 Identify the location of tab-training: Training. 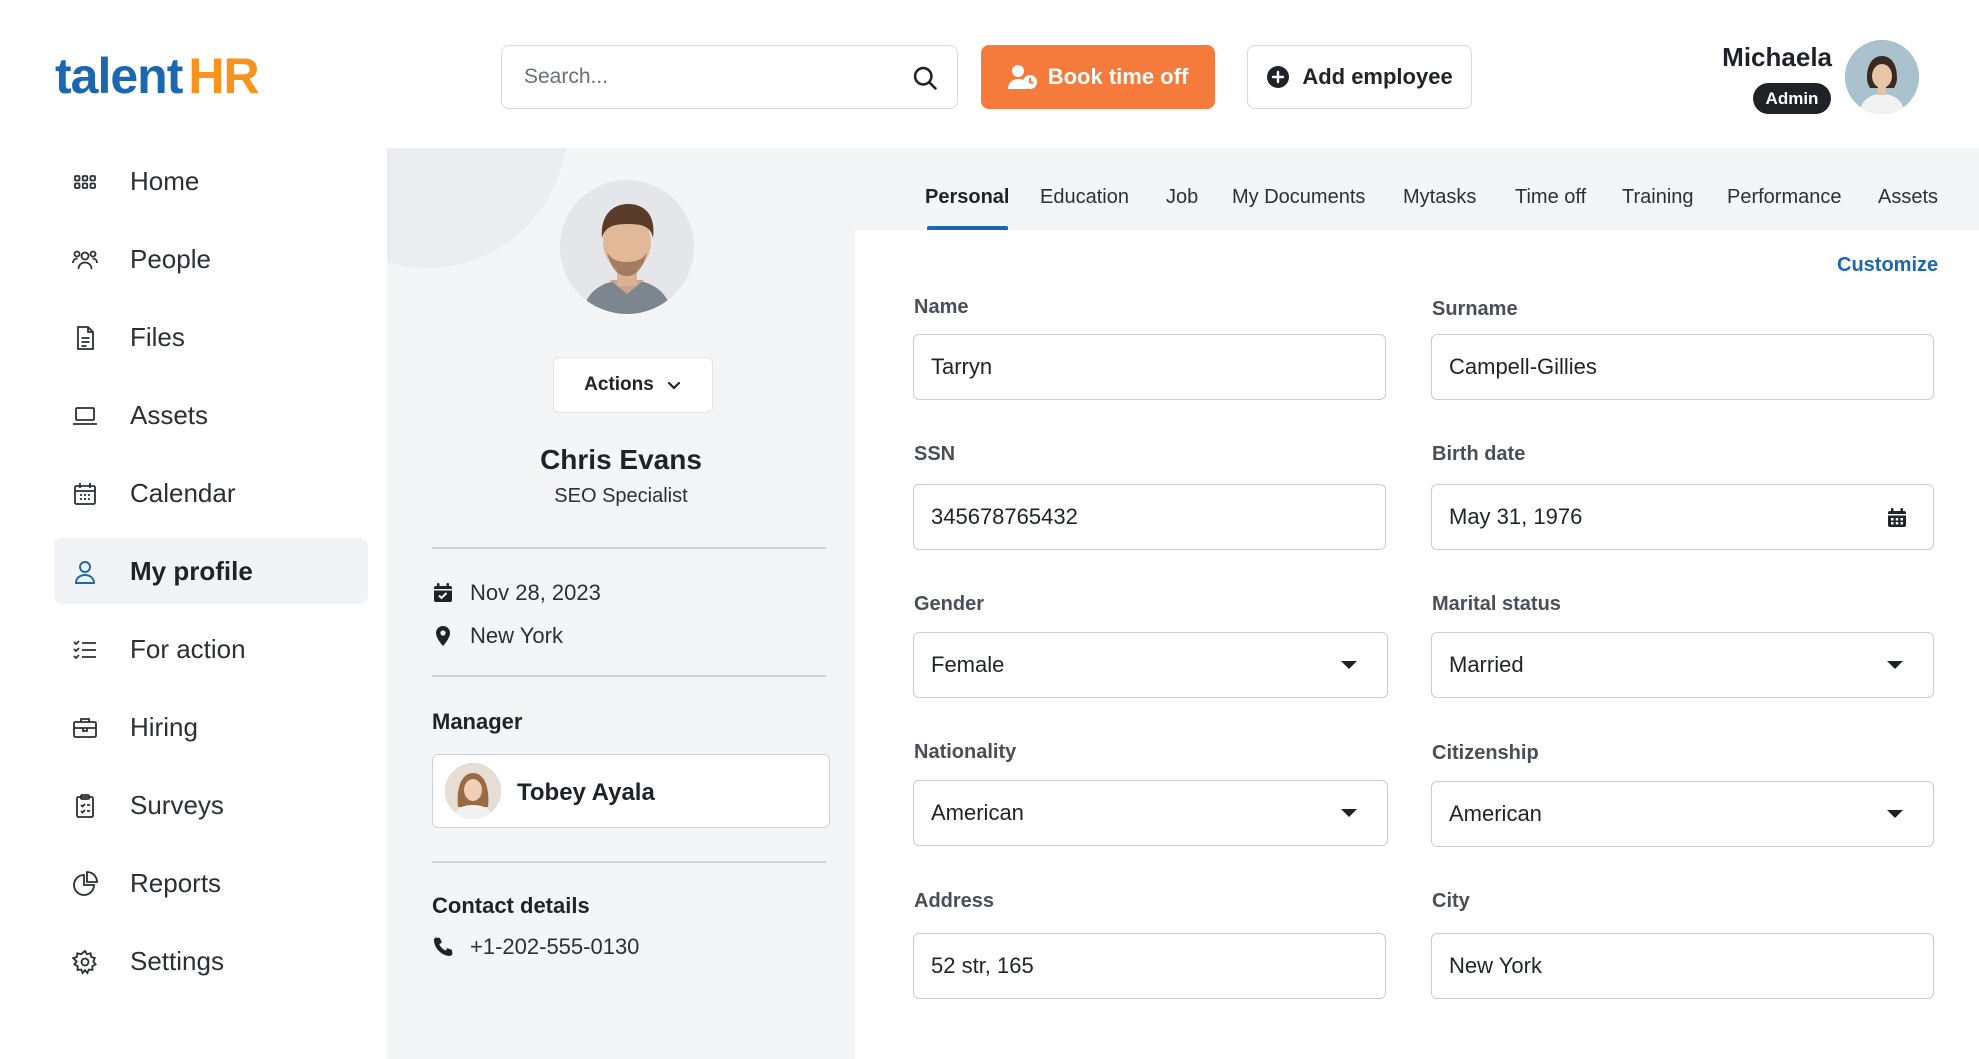
(1658, 197).